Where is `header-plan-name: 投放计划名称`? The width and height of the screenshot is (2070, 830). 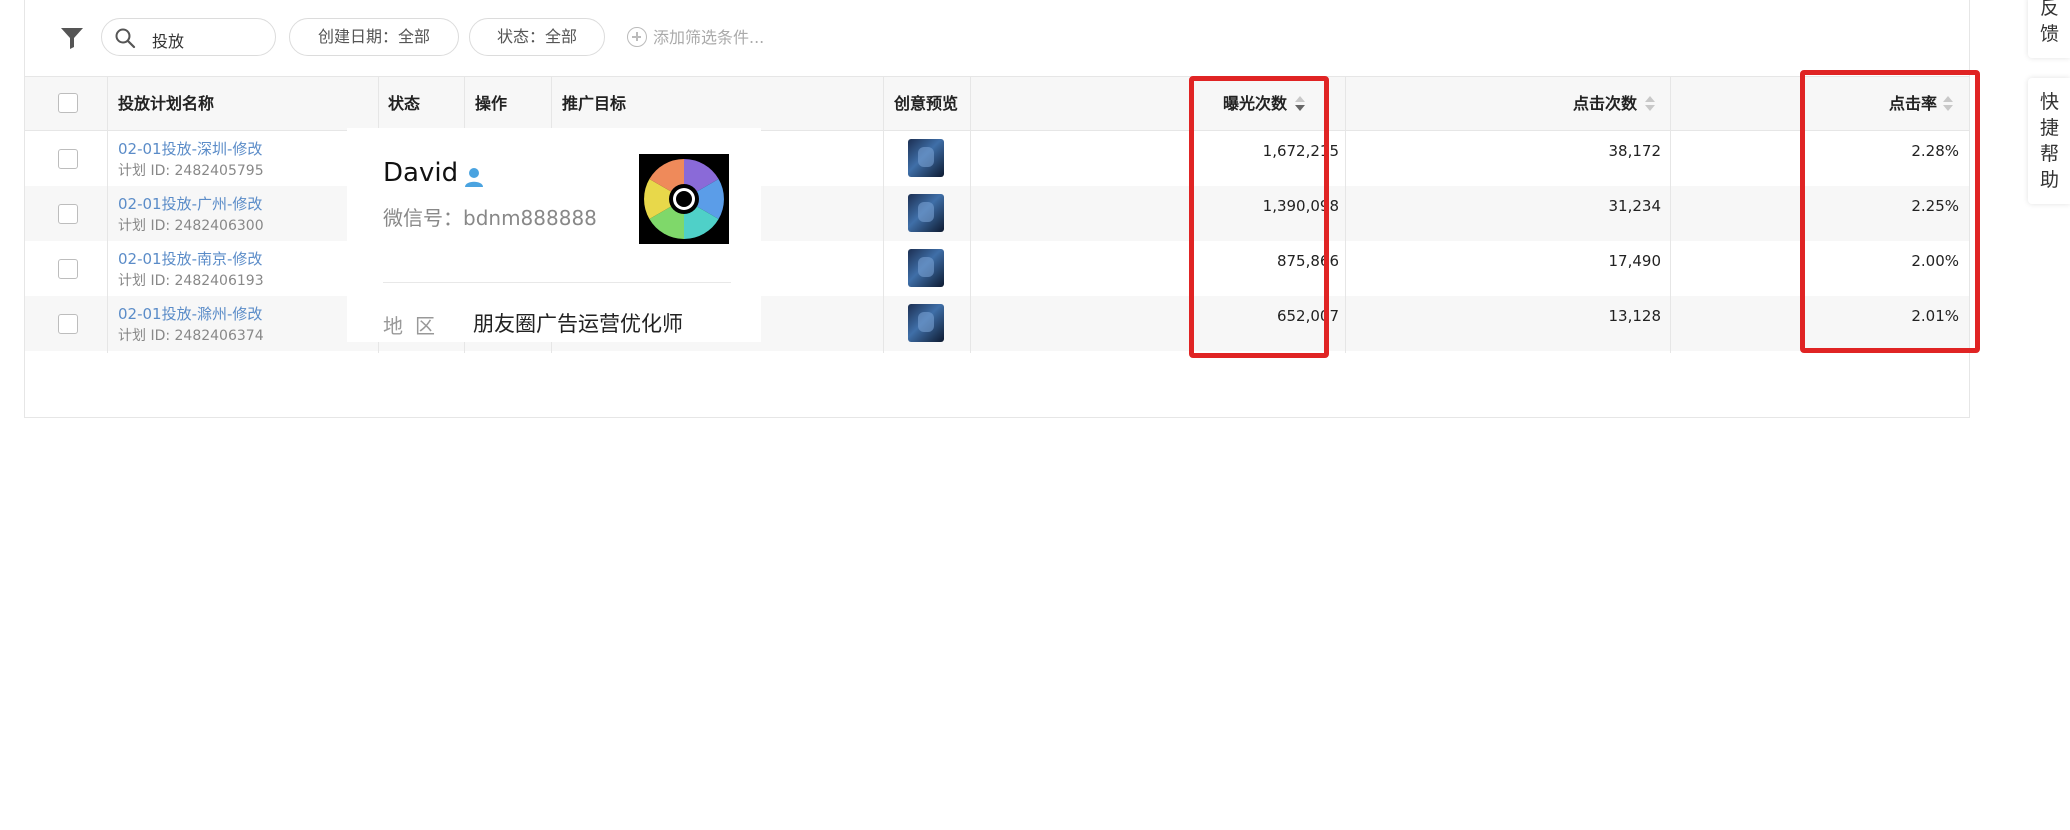 header-plan-name: 投放计划名称 is located at coordinates (166, 103).